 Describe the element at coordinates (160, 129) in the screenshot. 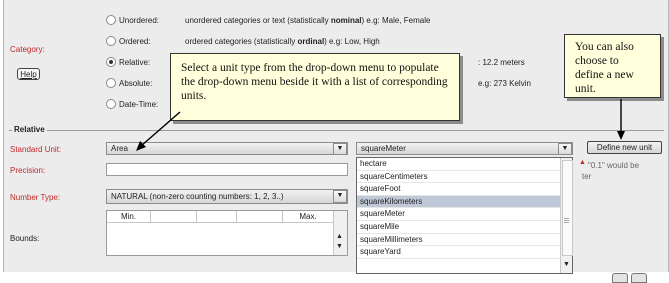

I see `arrow-line-left` at that location.